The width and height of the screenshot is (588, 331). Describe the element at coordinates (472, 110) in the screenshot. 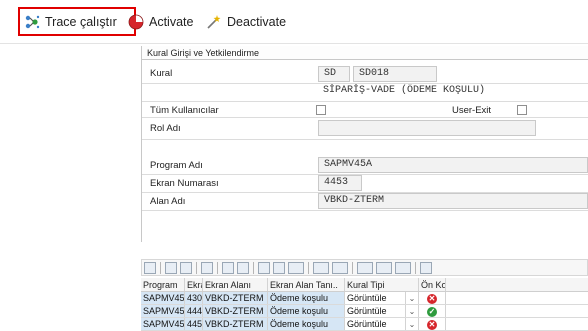

I see `user-exit-label: User-Exit` at that location.